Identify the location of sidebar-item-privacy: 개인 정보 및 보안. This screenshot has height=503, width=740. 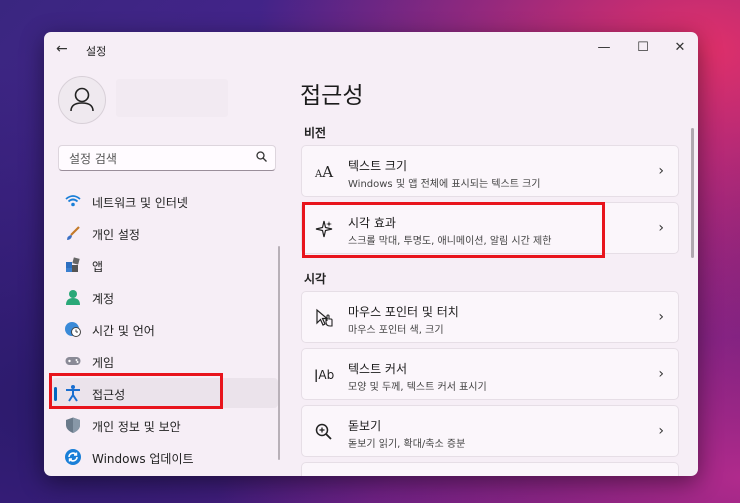
(165, 425).